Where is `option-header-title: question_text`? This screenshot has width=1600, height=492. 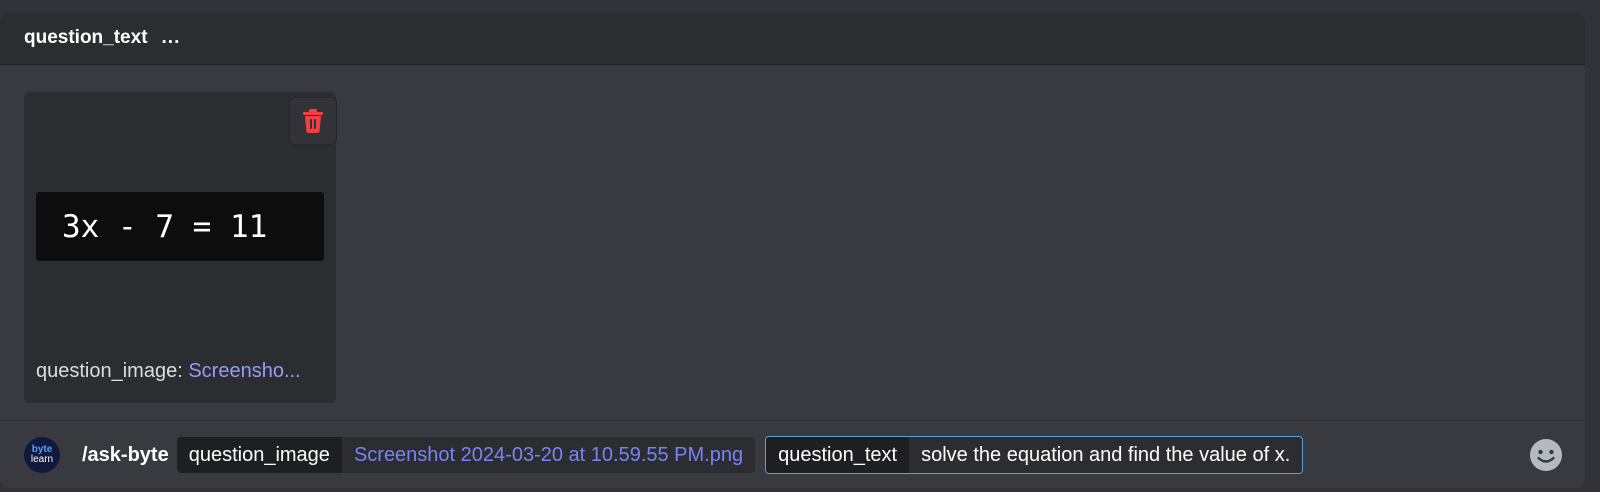 option-header-title: question_text is located at coordinates (86, 37).